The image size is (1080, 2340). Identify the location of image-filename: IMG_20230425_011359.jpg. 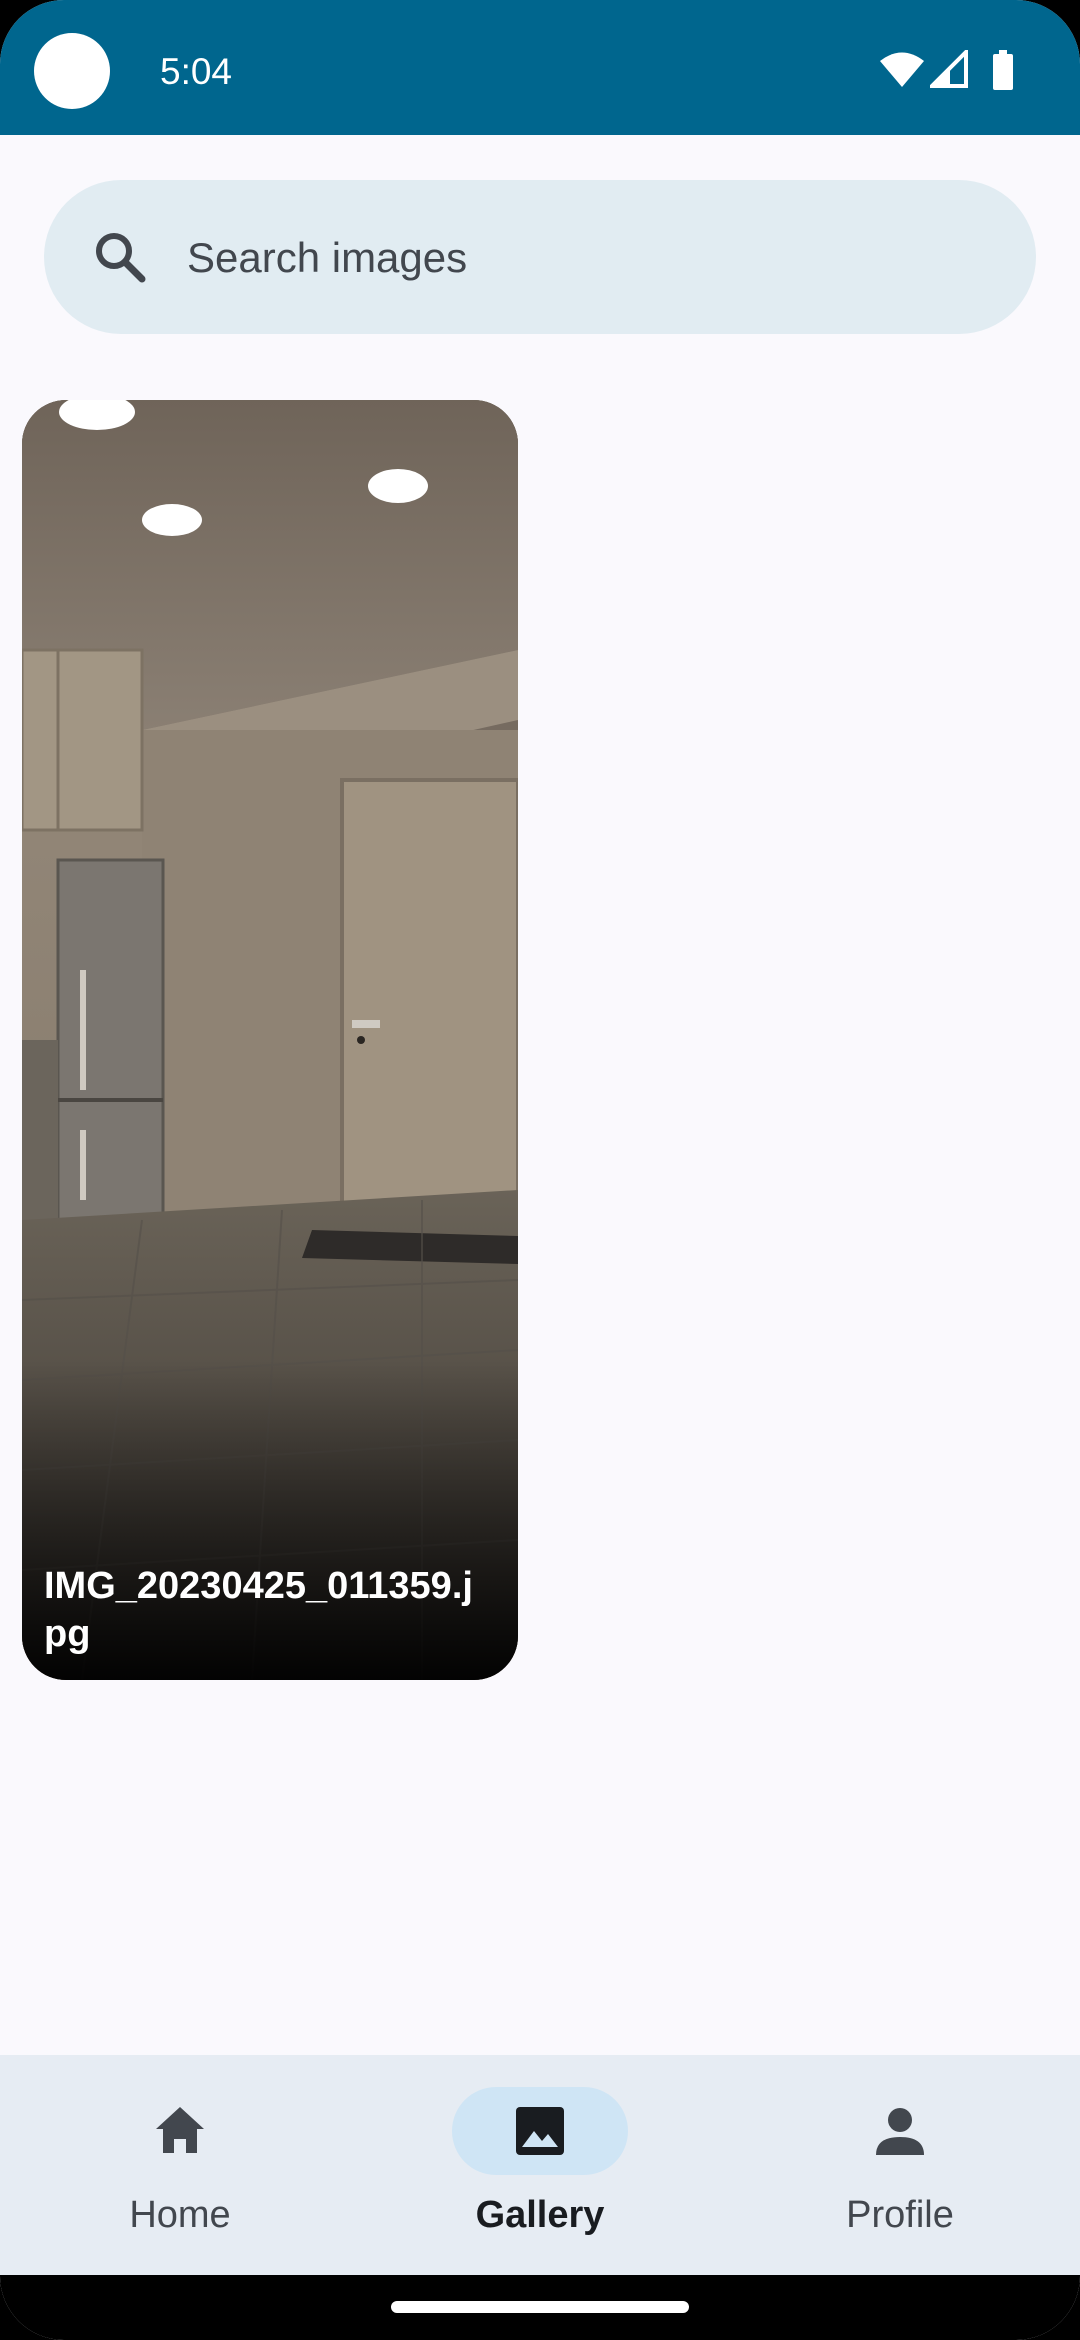
(258, 1610).